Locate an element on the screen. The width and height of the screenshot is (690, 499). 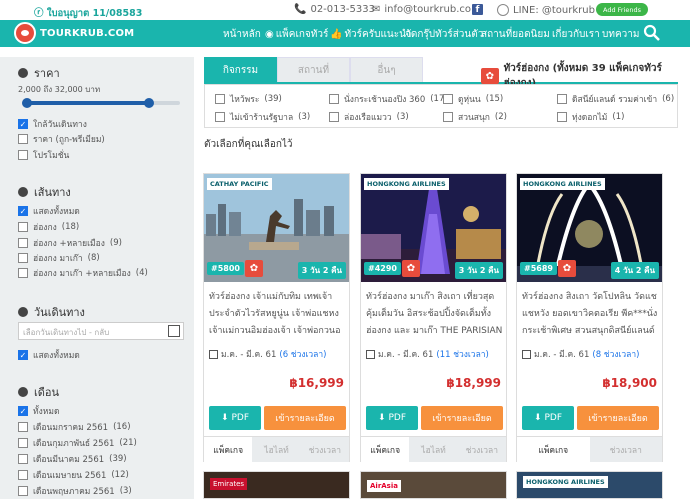
filter-option: ดิสนีย์แลนด์ รวมค่าเข้า (6) is located at coordinates (615, 99).